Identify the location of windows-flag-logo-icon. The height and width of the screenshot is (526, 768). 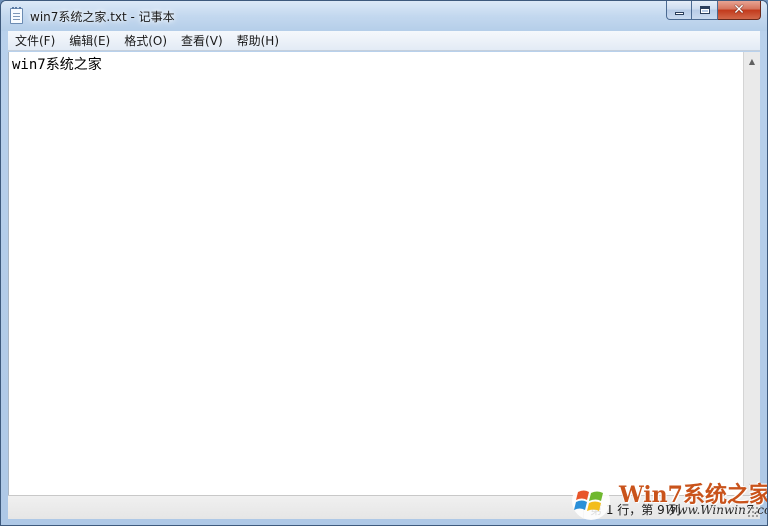
(591, 501).